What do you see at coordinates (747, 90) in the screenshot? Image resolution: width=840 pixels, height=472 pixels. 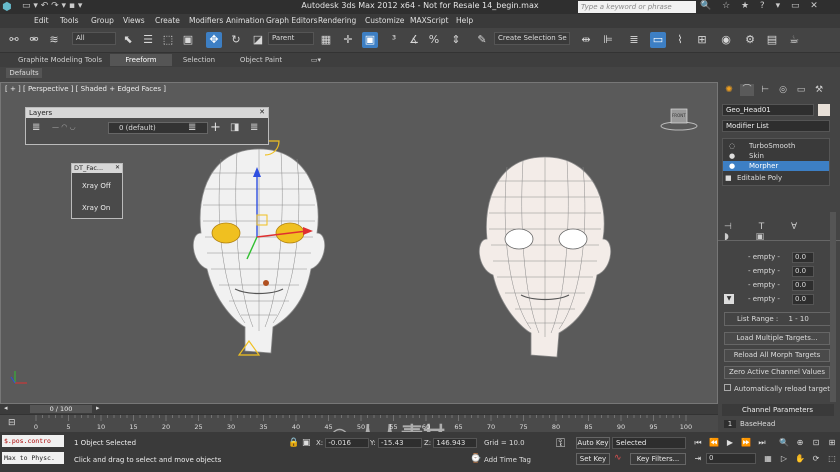 I see `modify-tab-icon: ⌒` at bounding box center [747, 90].